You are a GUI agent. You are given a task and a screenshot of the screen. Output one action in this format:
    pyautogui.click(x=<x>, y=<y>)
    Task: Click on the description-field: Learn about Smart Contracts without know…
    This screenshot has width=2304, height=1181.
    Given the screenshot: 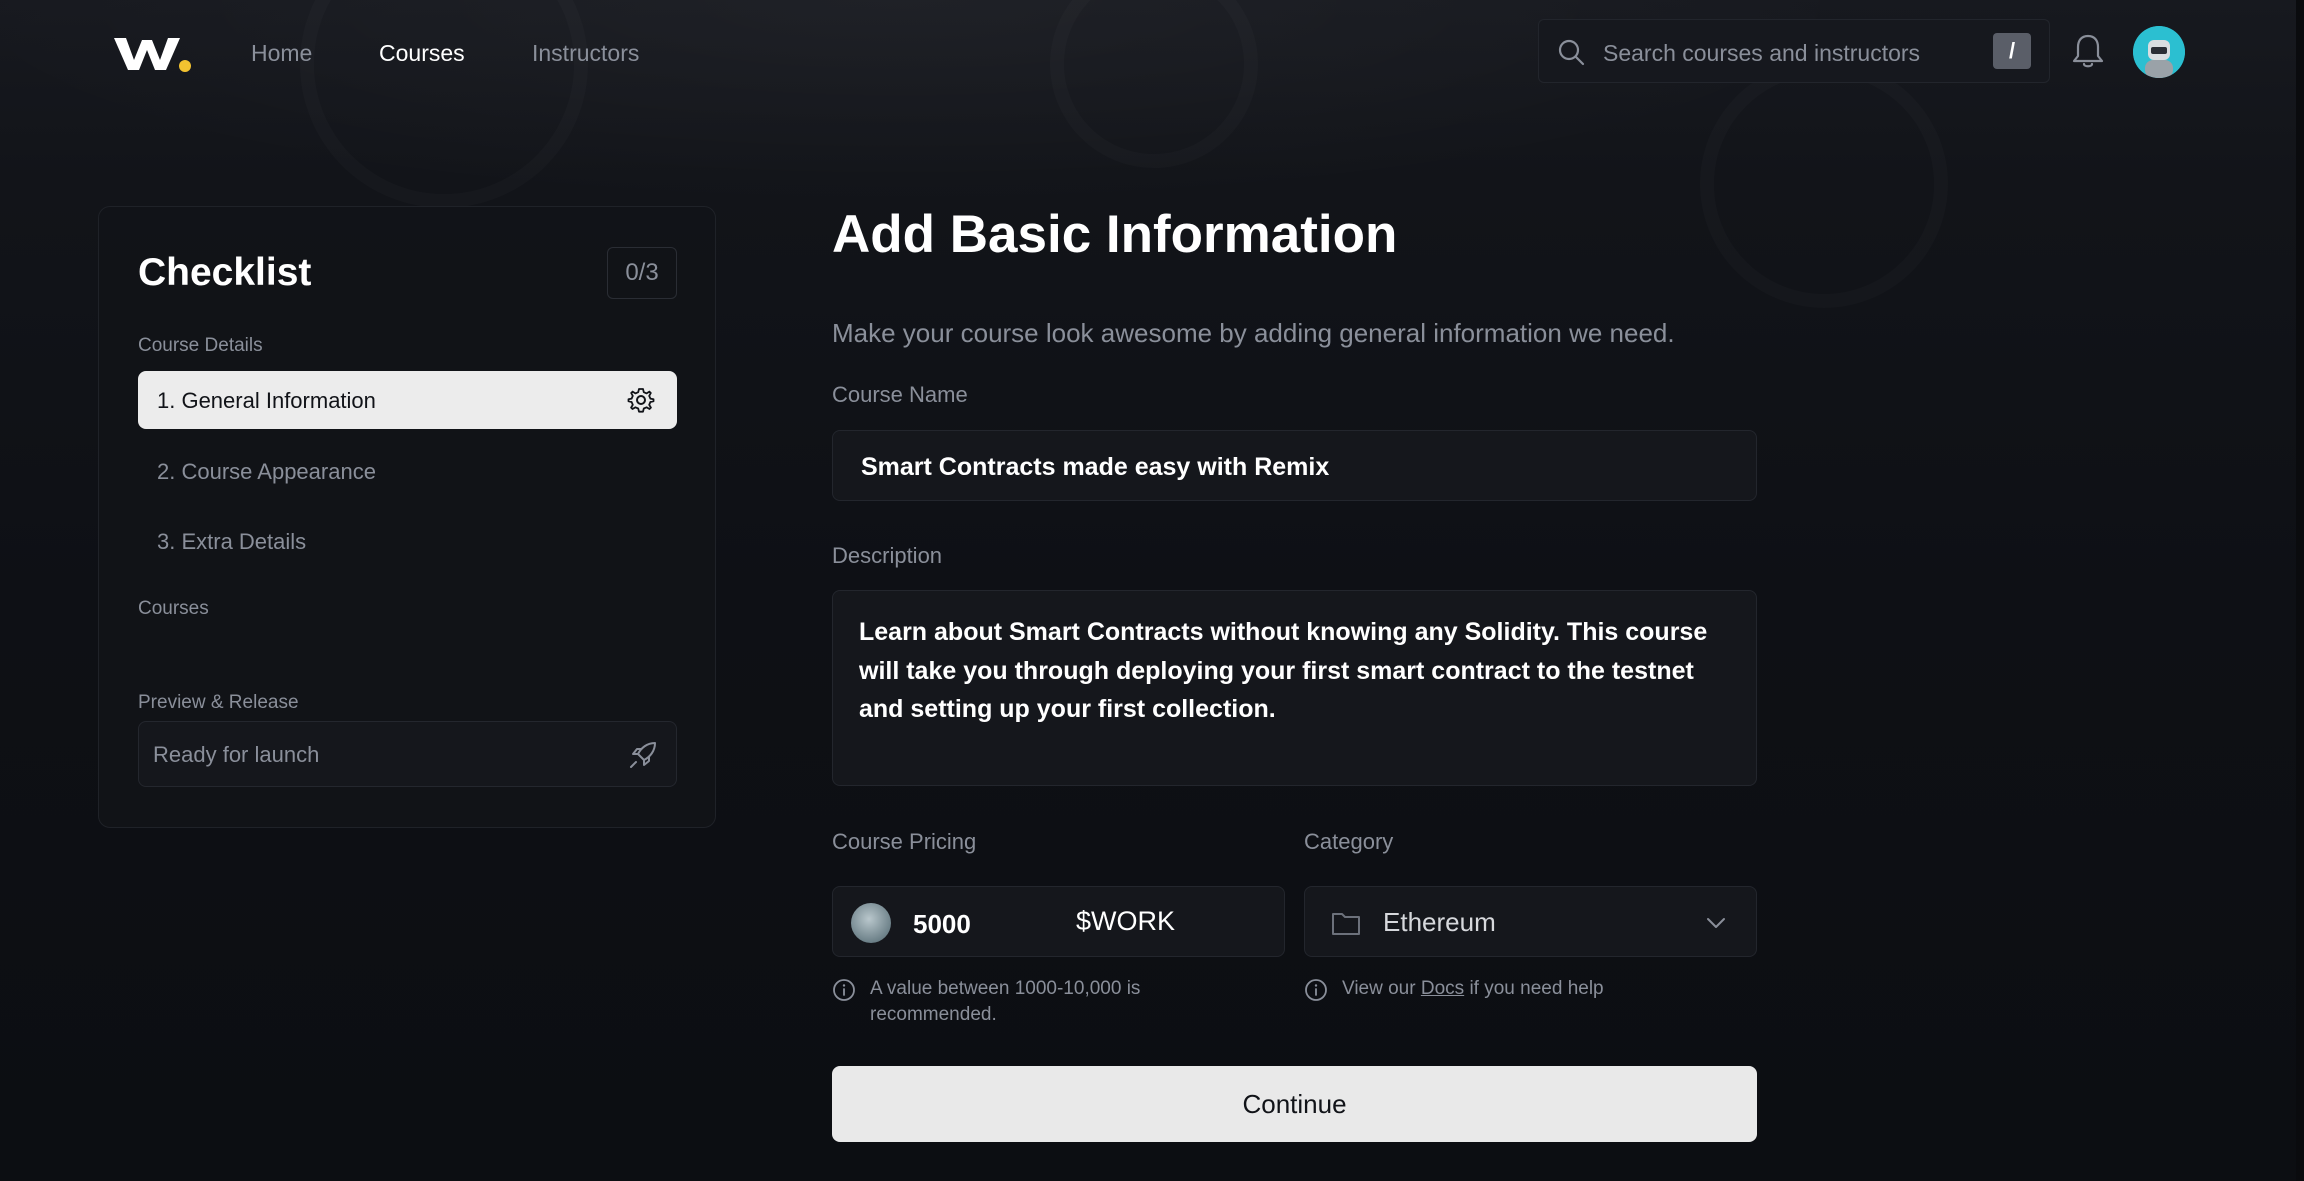 What is the action you would take?
    pyautogui.click(x=1294, y=688)
    